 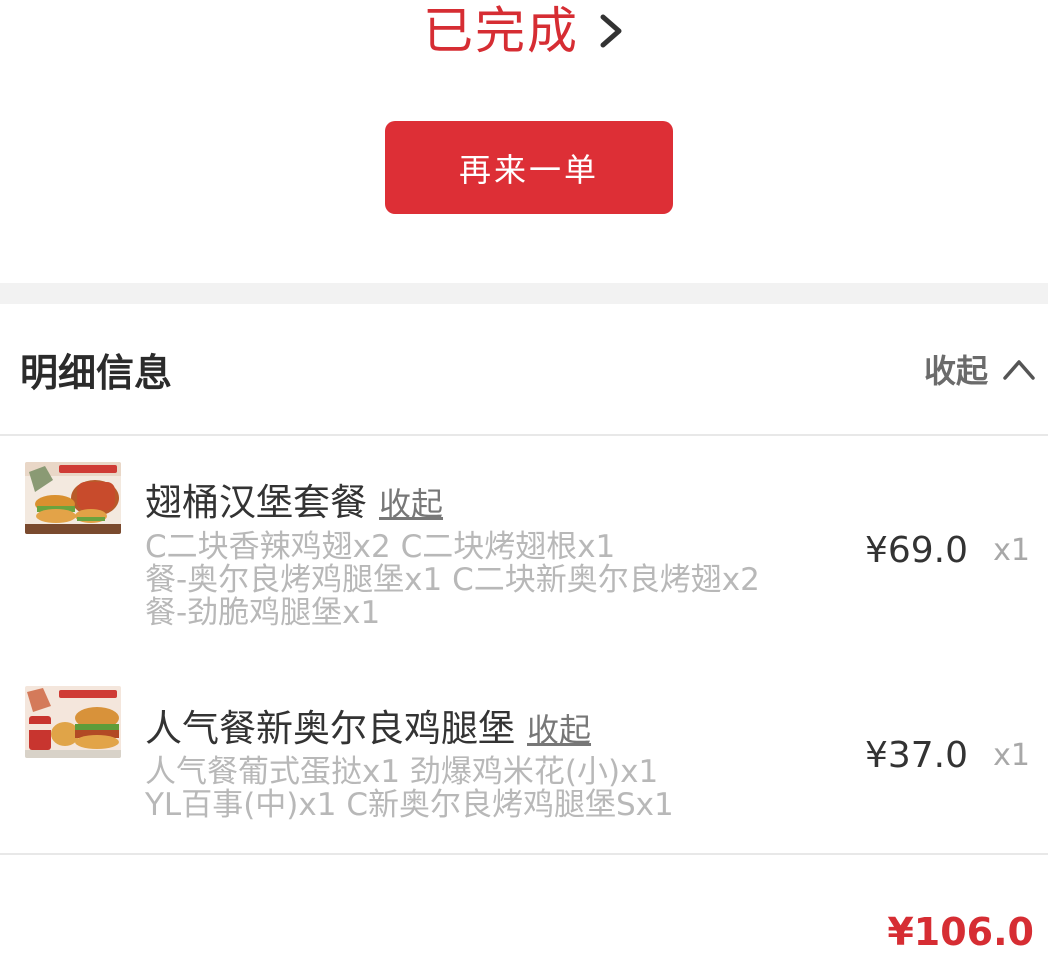 What do you see at coordinates (1019, 370) in the screenshot?
I see `chevron-up-icon` at bounding box center [1019, 370].